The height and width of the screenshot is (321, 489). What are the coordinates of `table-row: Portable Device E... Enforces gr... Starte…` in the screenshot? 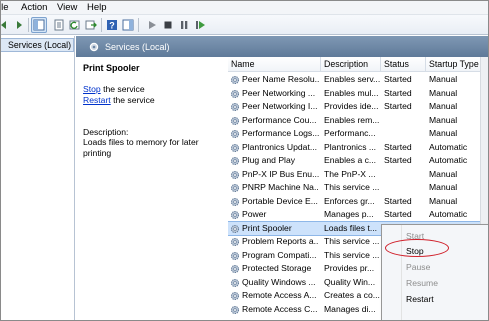 It's located at (358, 202).